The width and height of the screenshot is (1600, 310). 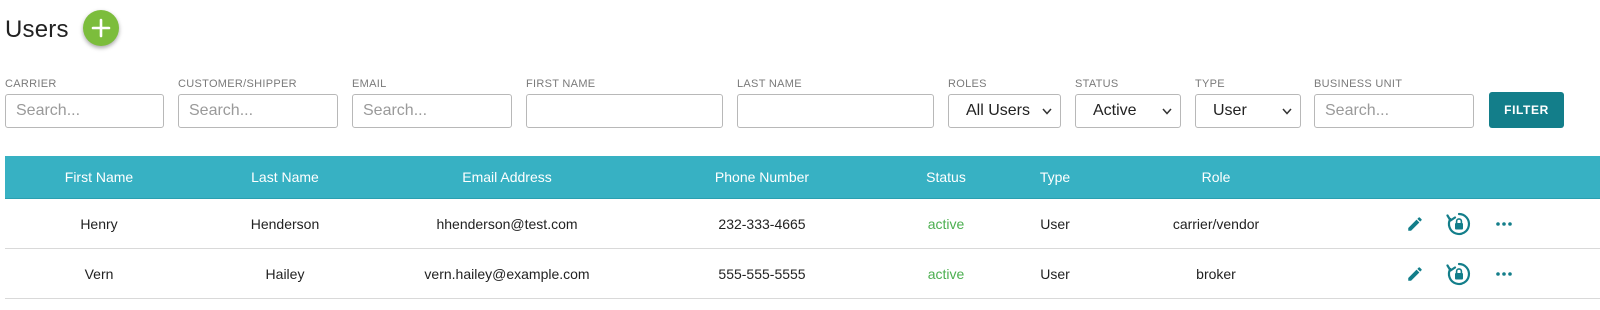 What do you see at coordinates (967, 84) in the screenshot?
I see `roles-label: ROLES` at bounding box center [967, 84].